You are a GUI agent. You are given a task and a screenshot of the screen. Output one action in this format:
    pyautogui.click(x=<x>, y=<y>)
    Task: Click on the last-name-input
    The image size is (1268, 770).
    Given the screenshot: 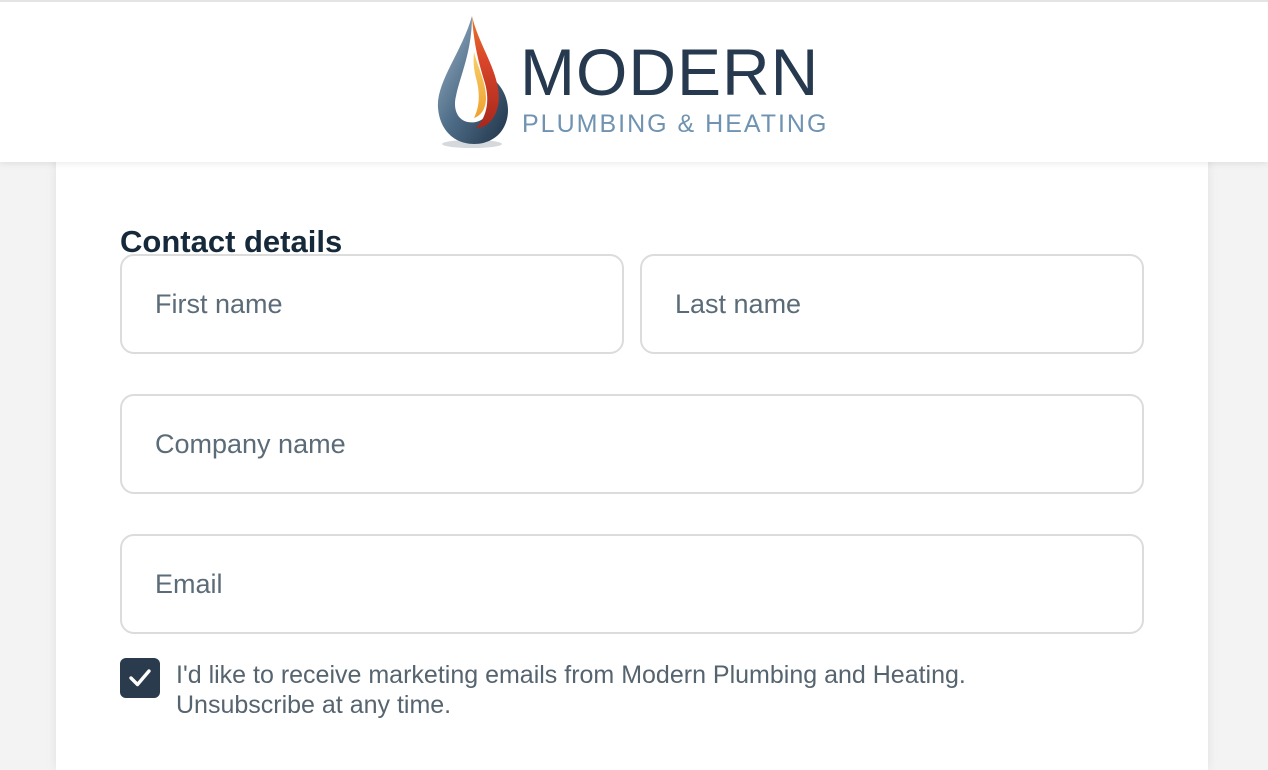 What is the action you would take?
    pyautogui.click(x=892, y=304)
    